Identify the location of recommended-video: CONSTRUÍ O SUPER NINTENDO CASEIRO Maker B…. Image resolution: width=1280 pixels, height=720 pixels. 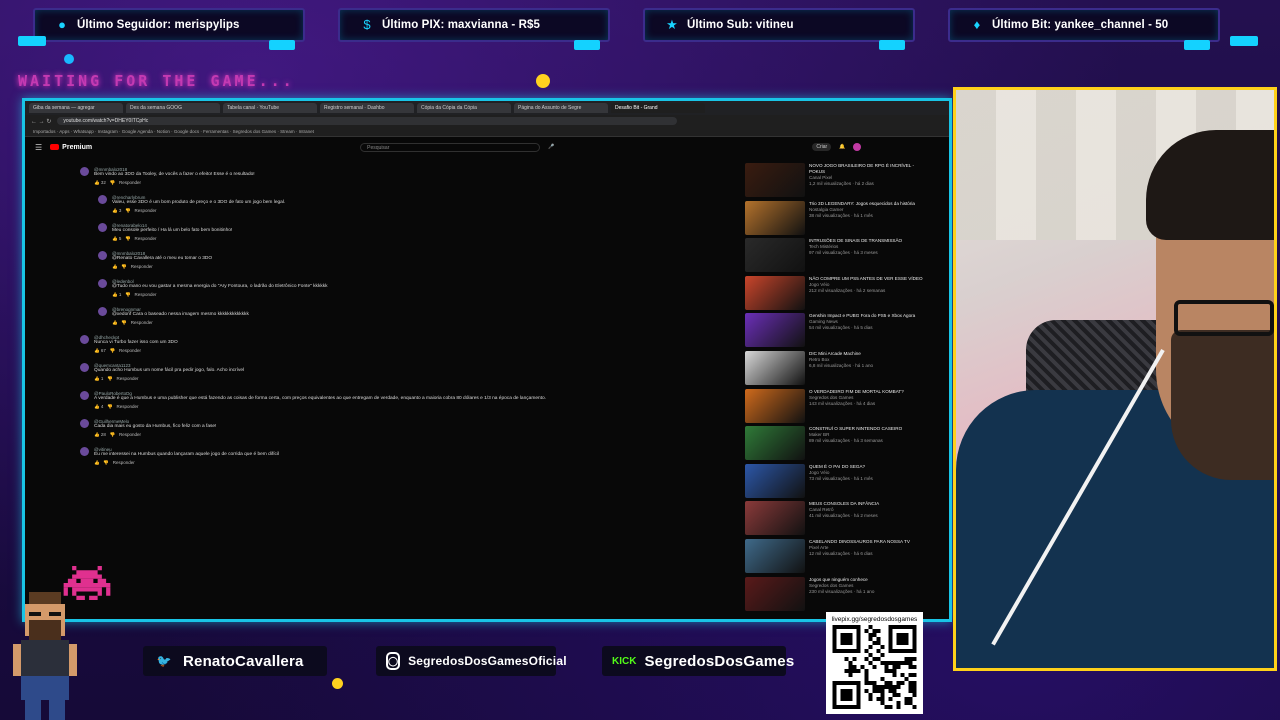
(835, 443).